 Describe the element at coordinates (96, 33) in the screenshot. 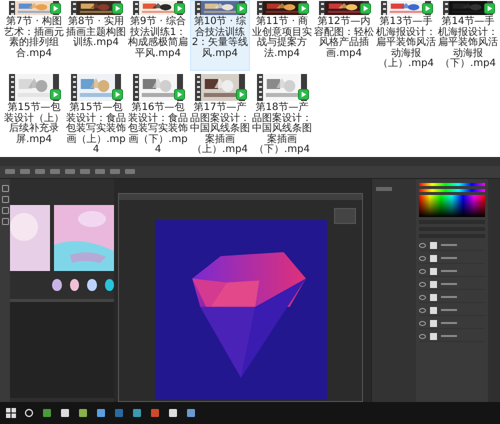

I see `file-name: 第8节 · 实用插画主题构图训练.mp4` at that location.